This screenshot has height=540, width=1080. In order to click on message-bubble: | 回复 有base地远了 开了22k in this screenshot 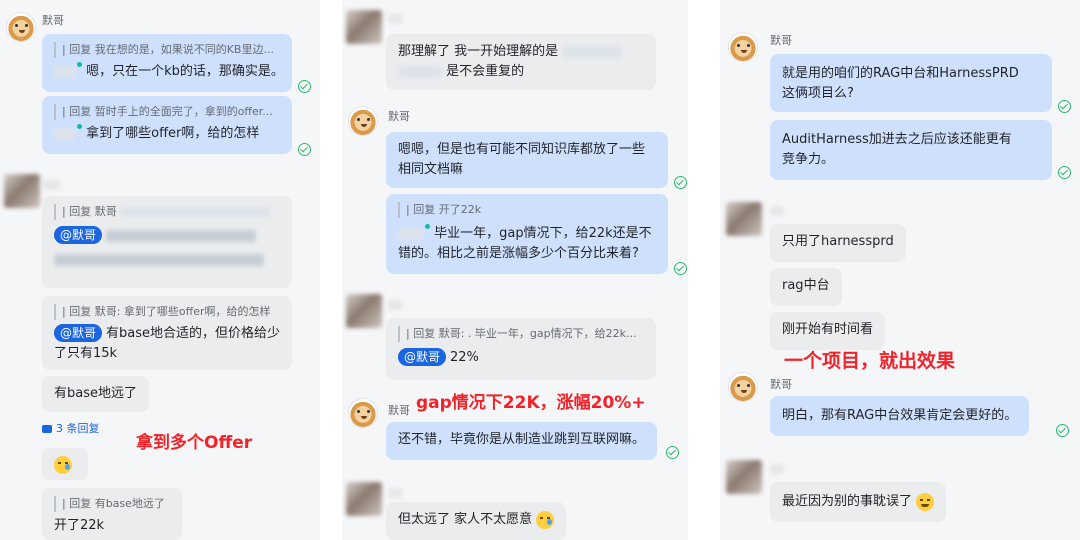, I will do `click(112, 514)`.